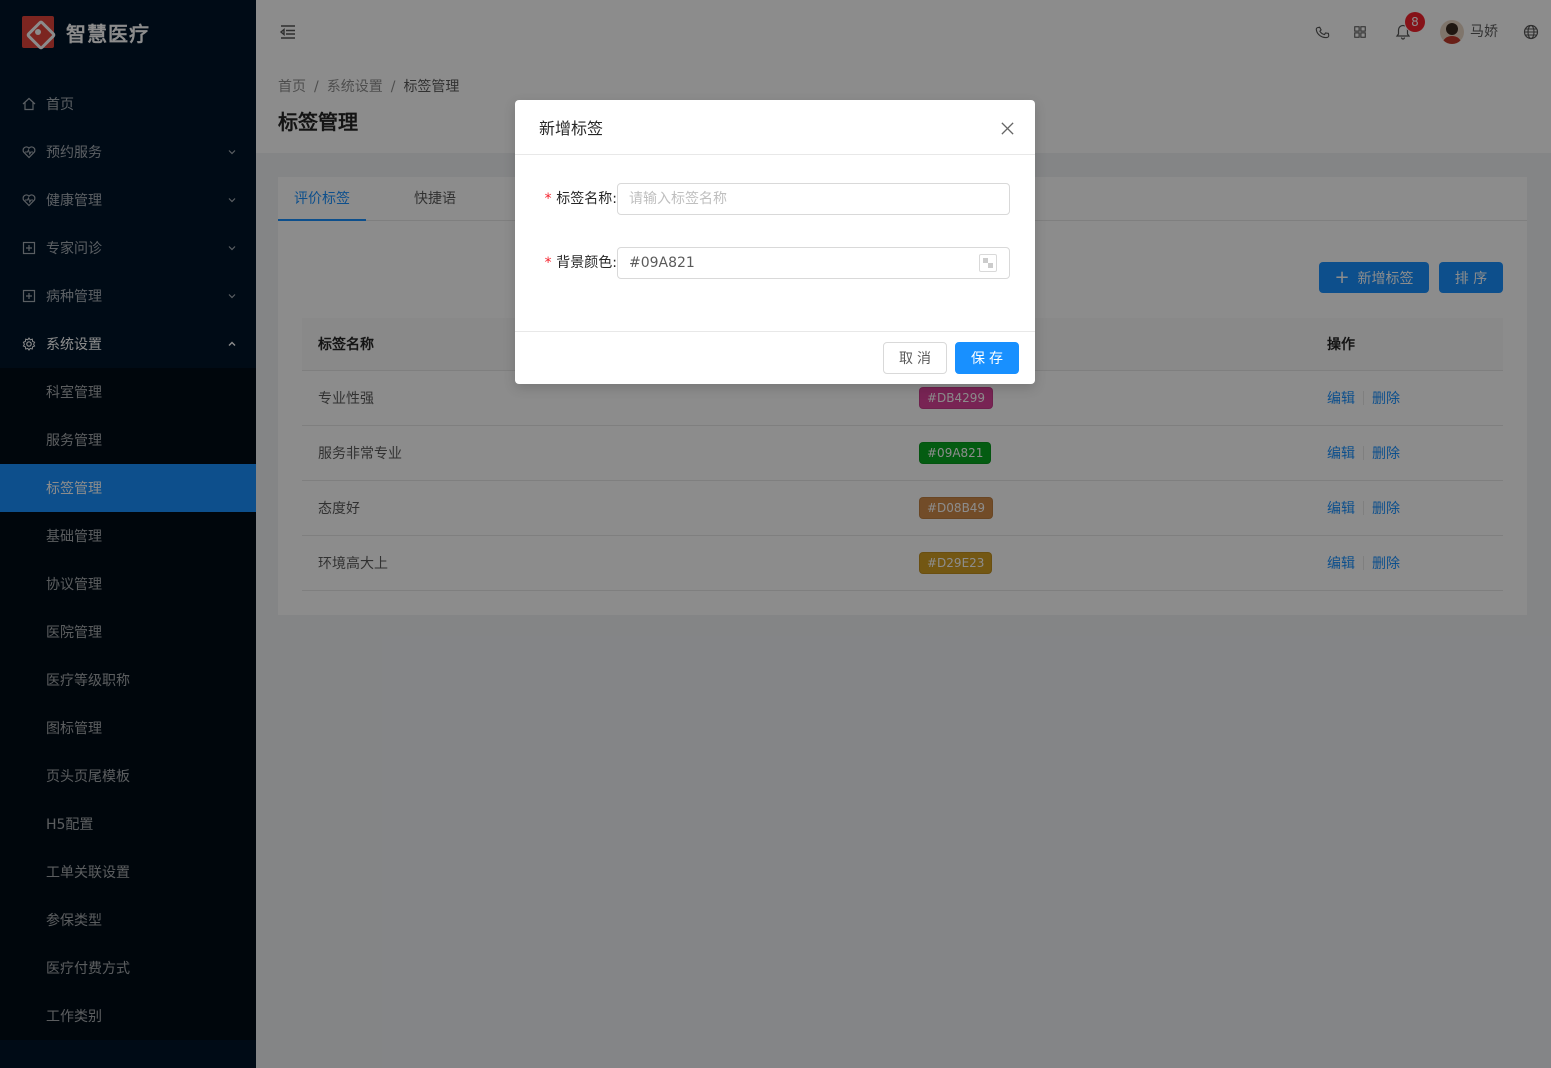  Describe the element at coordinates (915, 358) in the screenshot. I see `cancel-button: 取消` at that location.